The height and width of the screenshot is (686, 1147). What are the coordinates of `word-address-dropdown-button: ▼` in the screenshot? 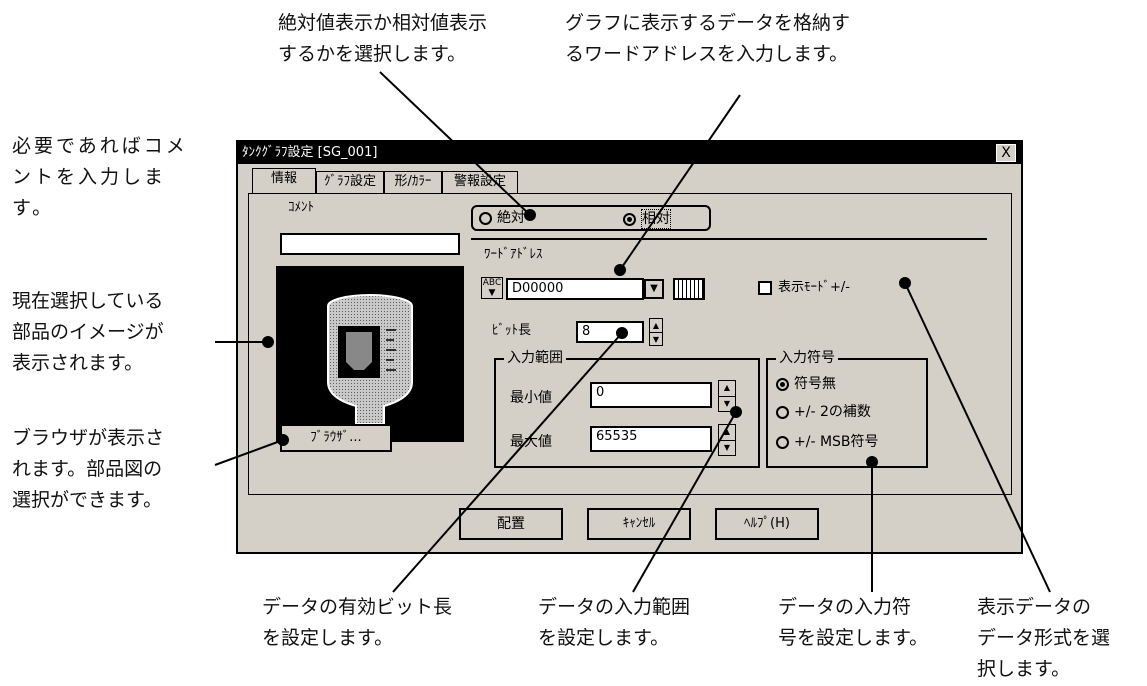 It's located at (654, 289).